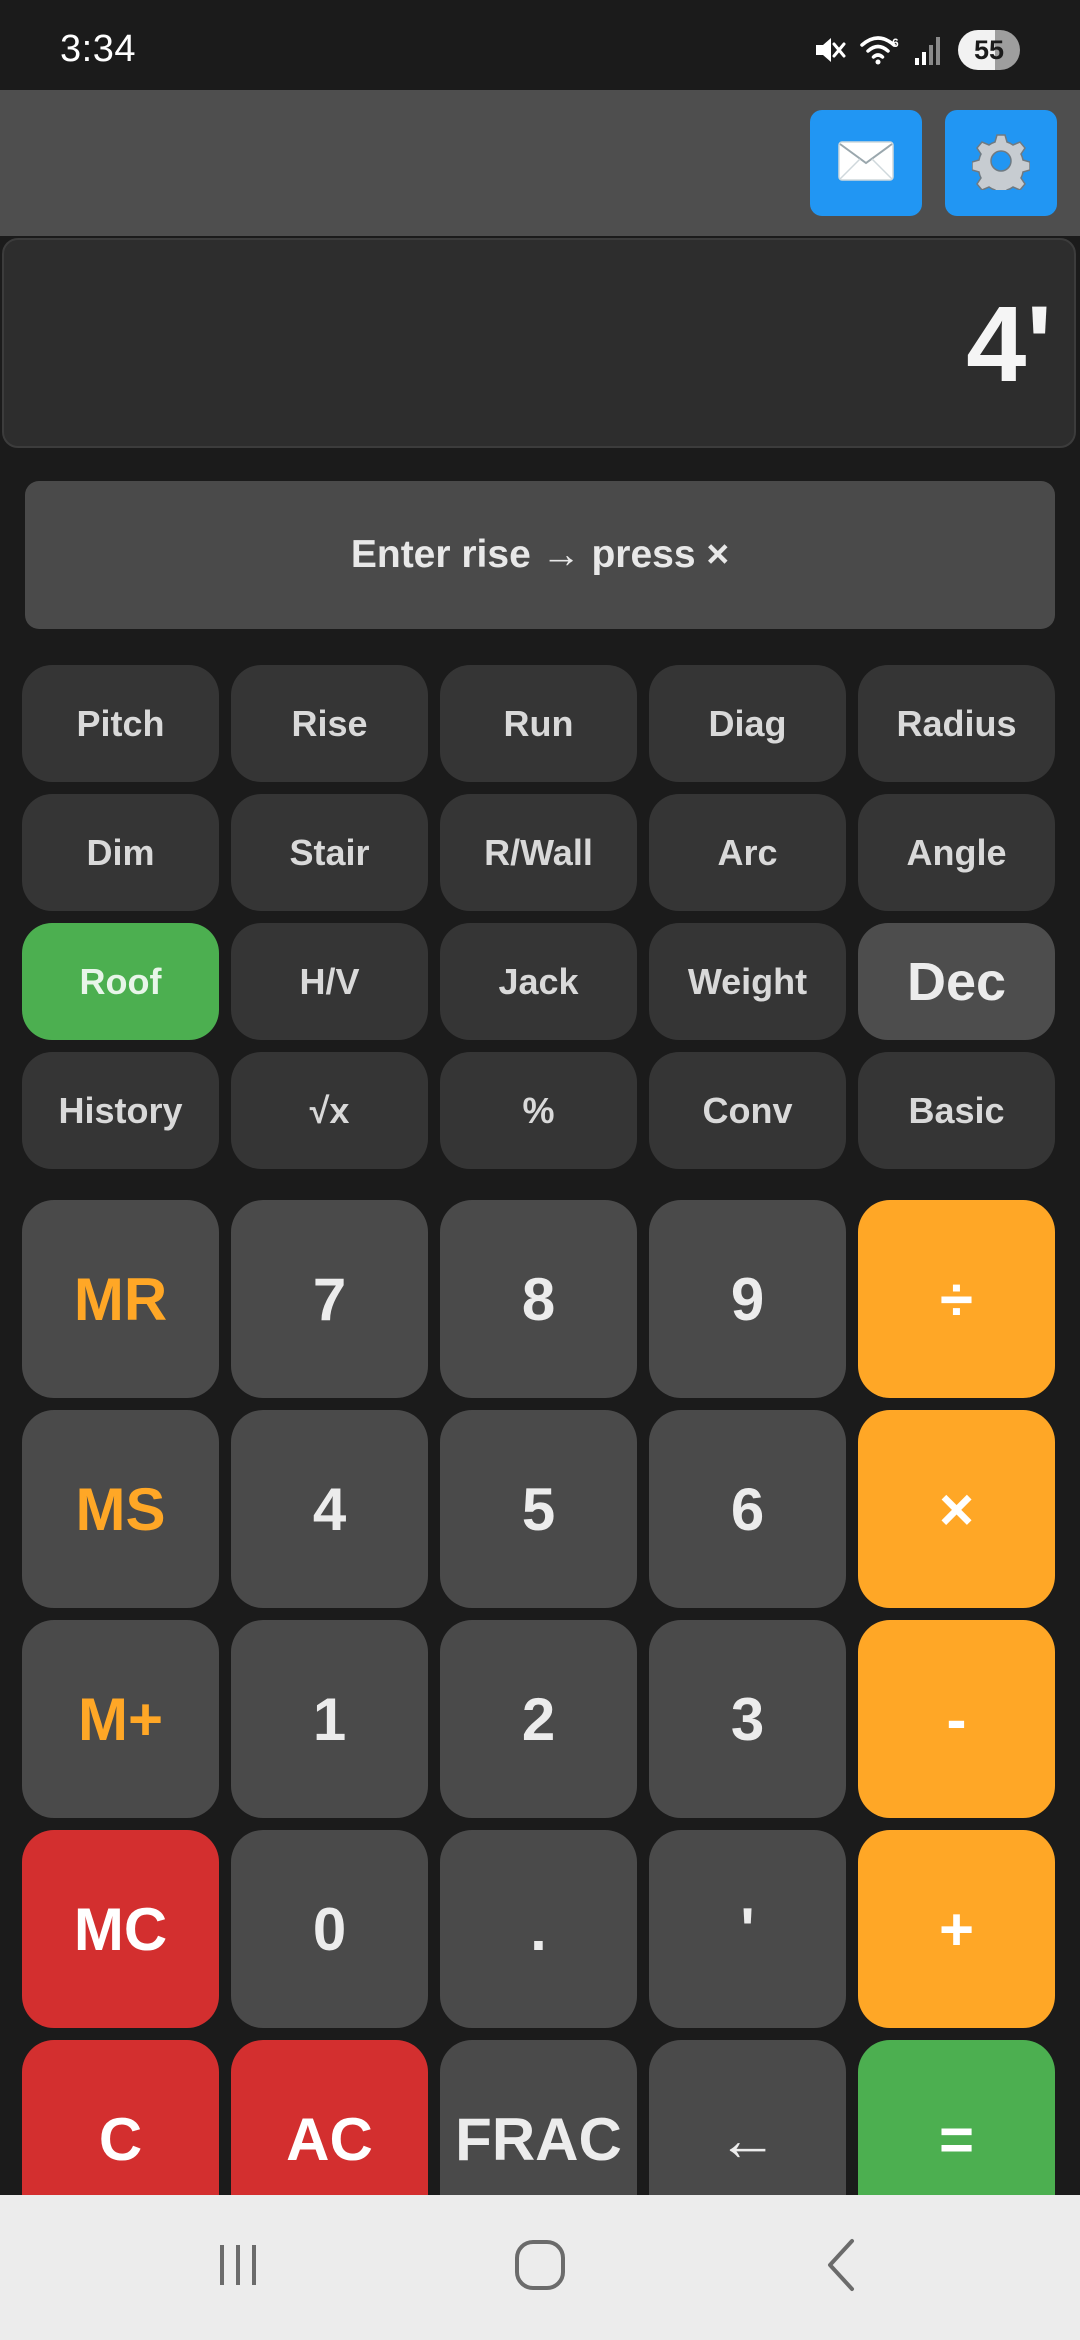 This screenshot has width=1080, height=2340. I want to click on jack-button: Jack, so click(538, 981).